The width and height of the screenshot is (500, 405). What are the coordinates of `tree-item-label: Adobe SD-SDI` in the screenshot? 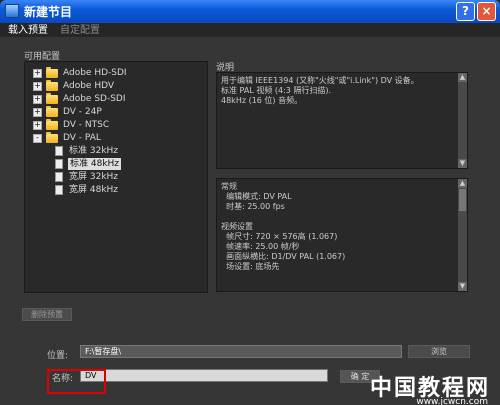 It's located at (94, 99).